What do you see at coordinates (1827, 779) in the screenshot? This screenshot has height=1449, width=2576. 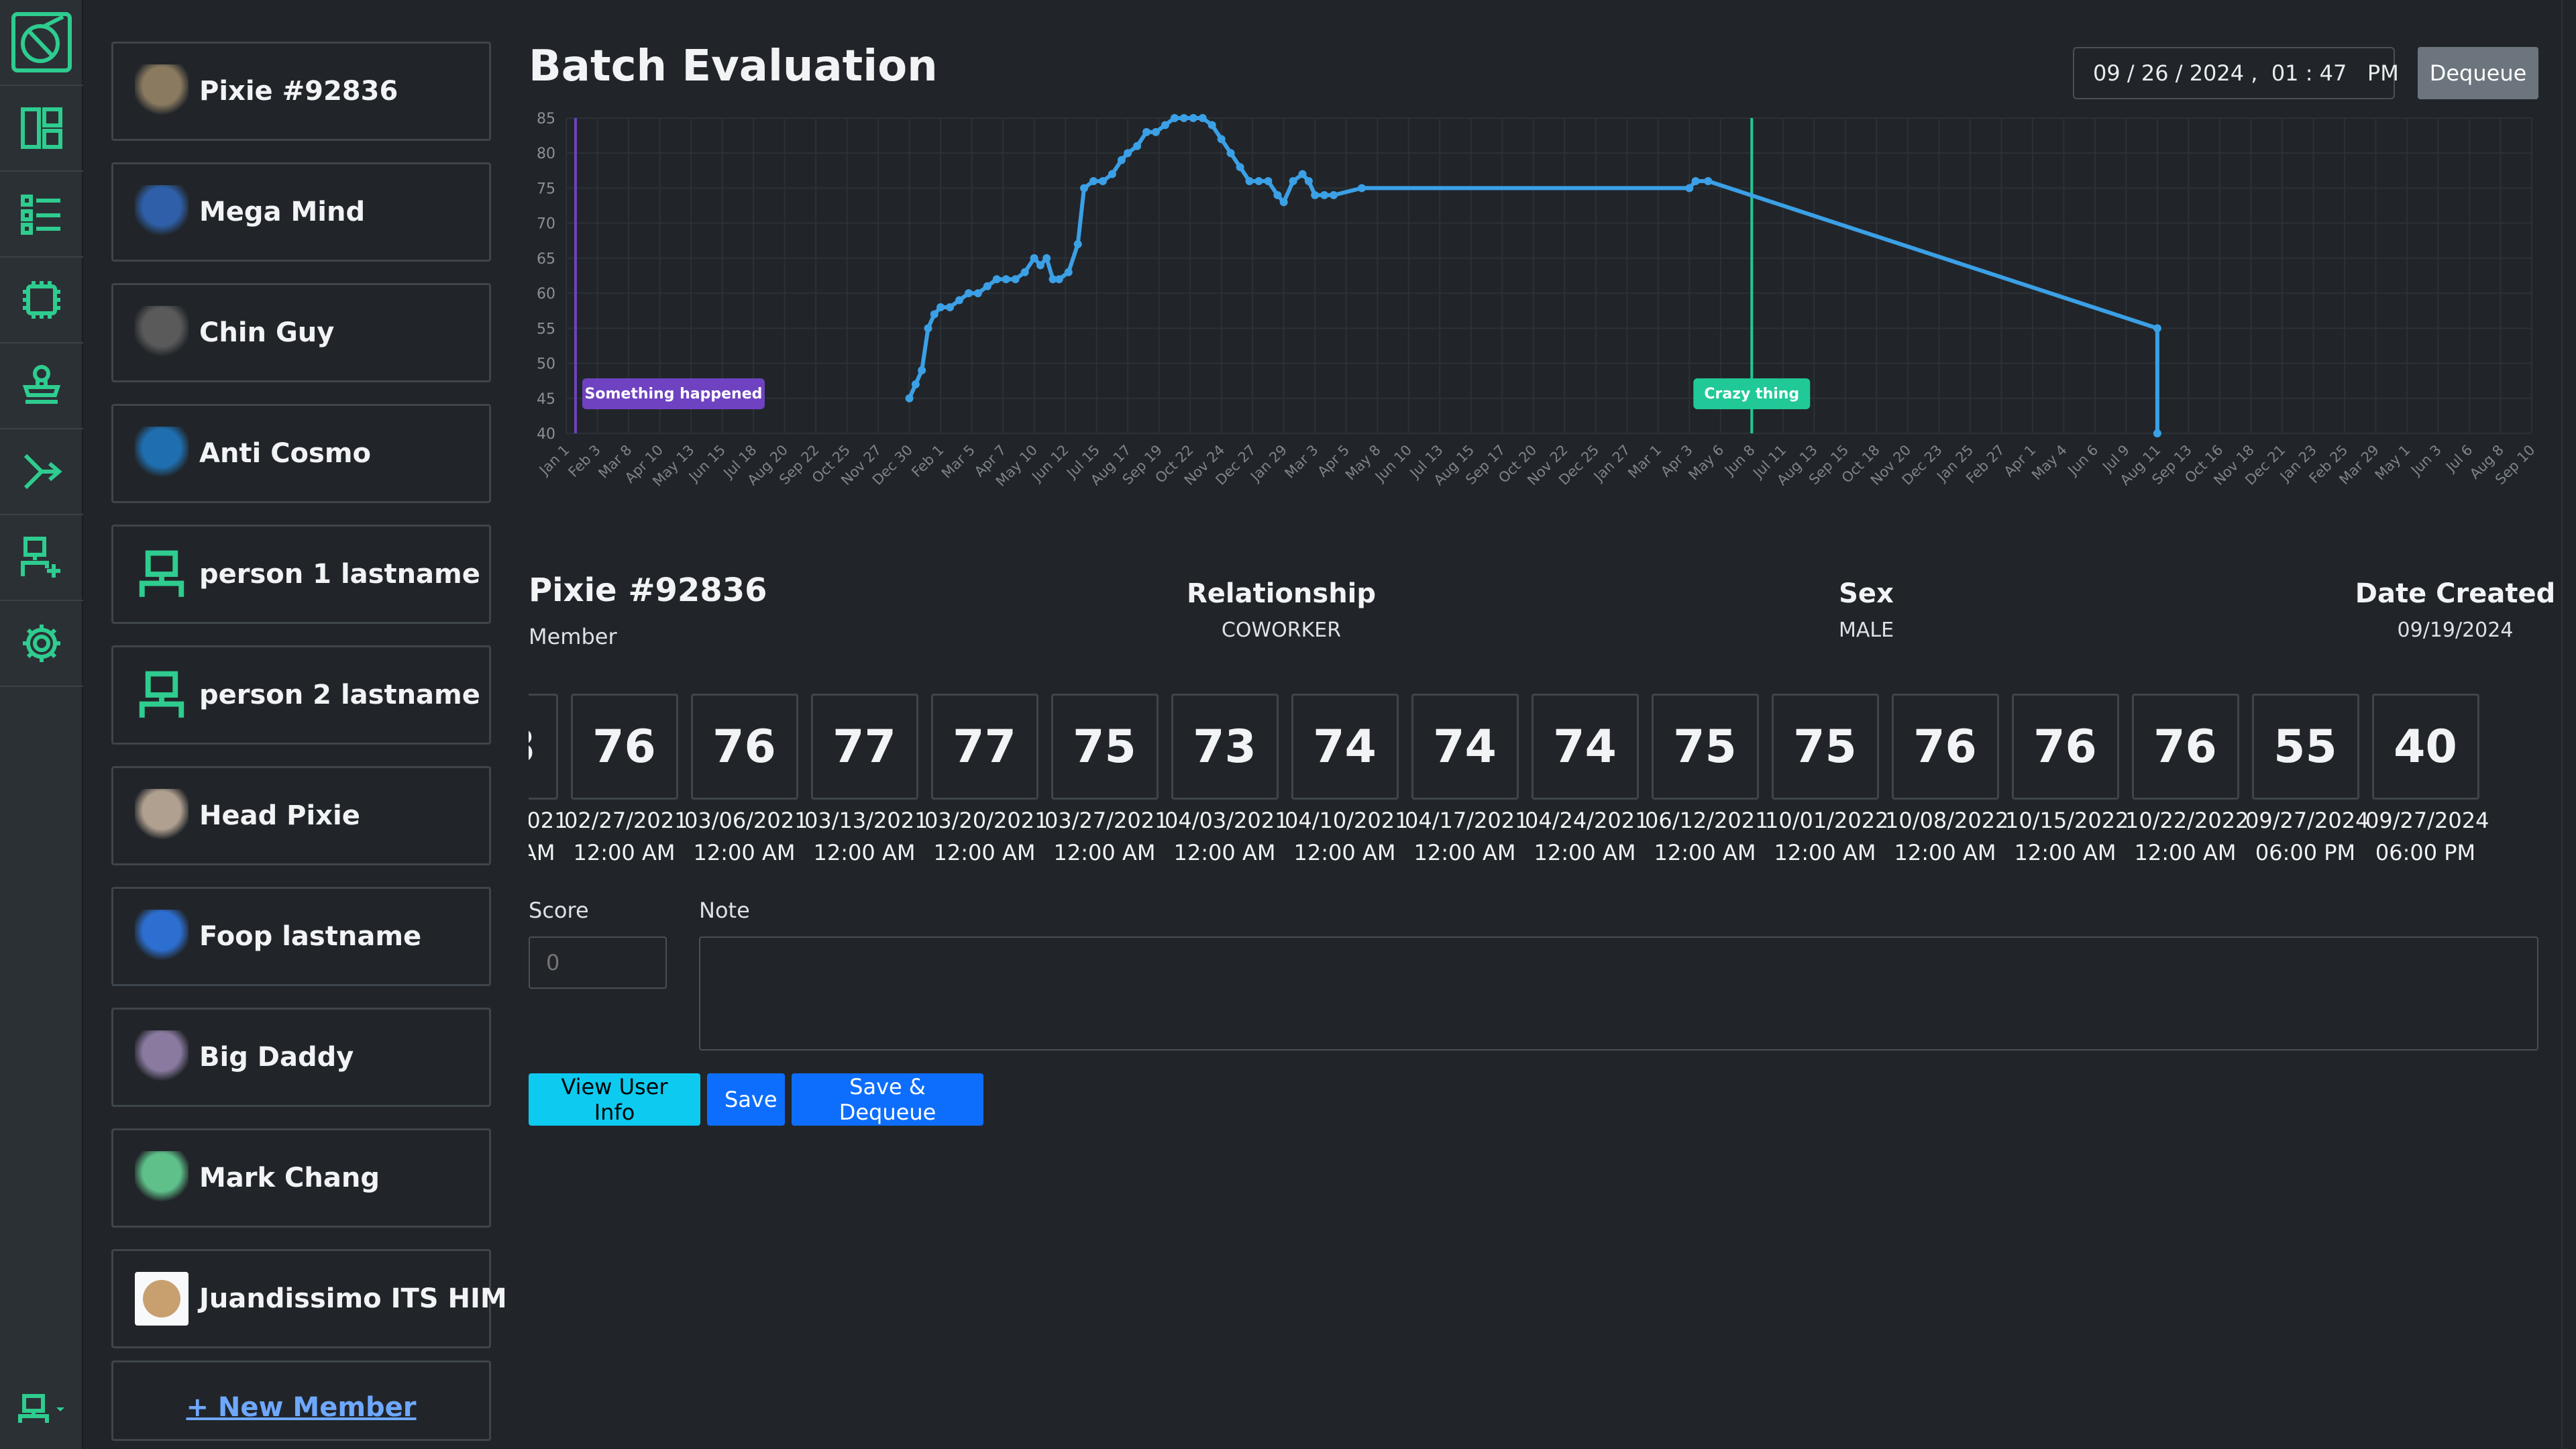 I see `score-card: 75 10/01/2022 12:00 AM` at bounding box center [1827, 779].